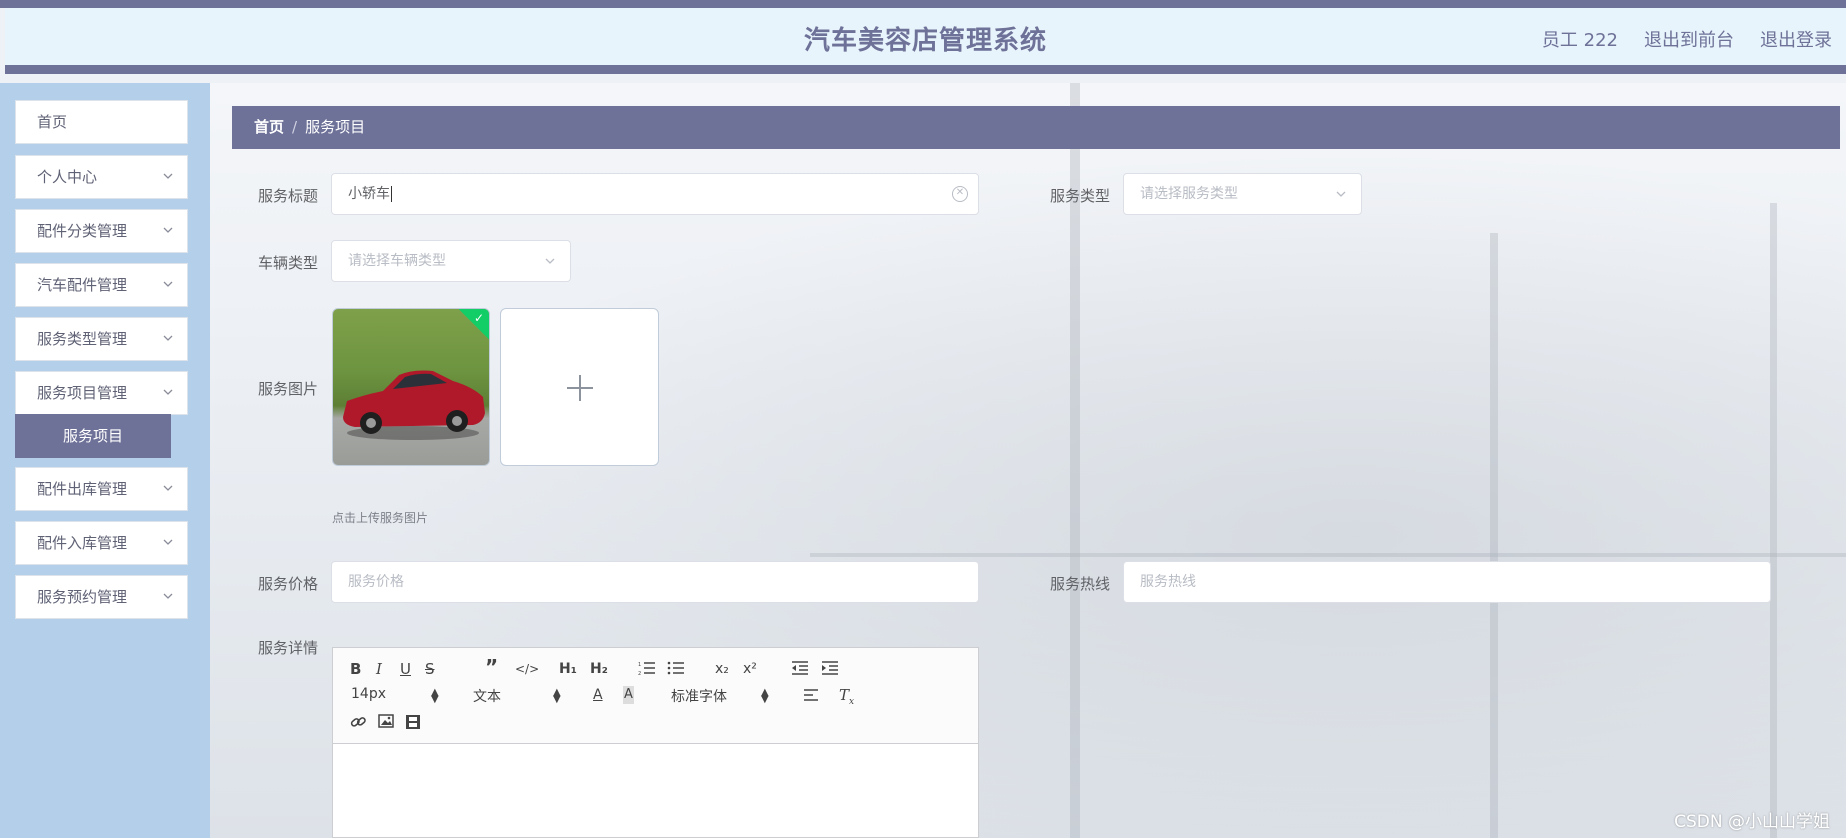 Image resolution: width=1846 pixels, height=838 pixels. I want to click on heading-value: 文本, so click(487, 697).